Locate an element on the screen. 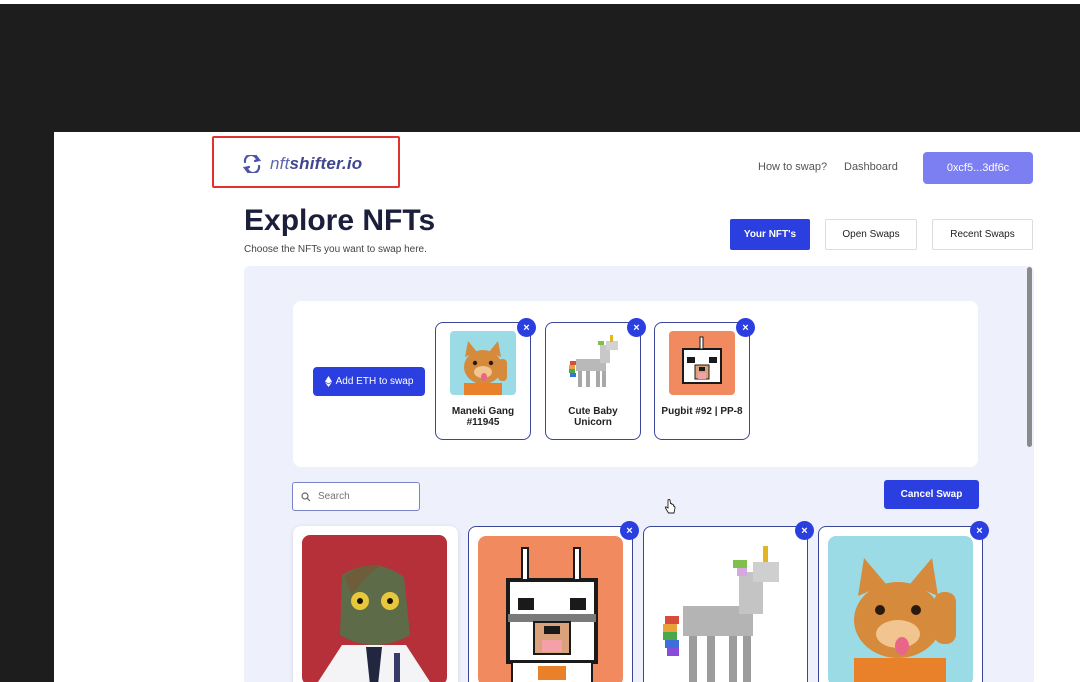 This screenshot has width=1080, height=682. remove-maneki-grid-button: × is located at coordinates (979, 530).